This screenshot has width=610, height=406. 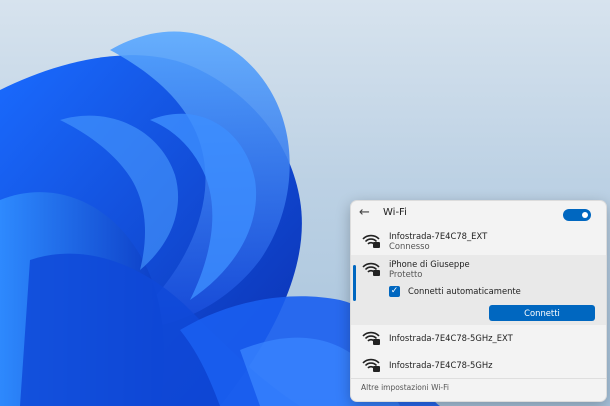 I want to click on network-item: Infostrada-7E4C78-5GHz_EXT, so click(x=478, y=338).